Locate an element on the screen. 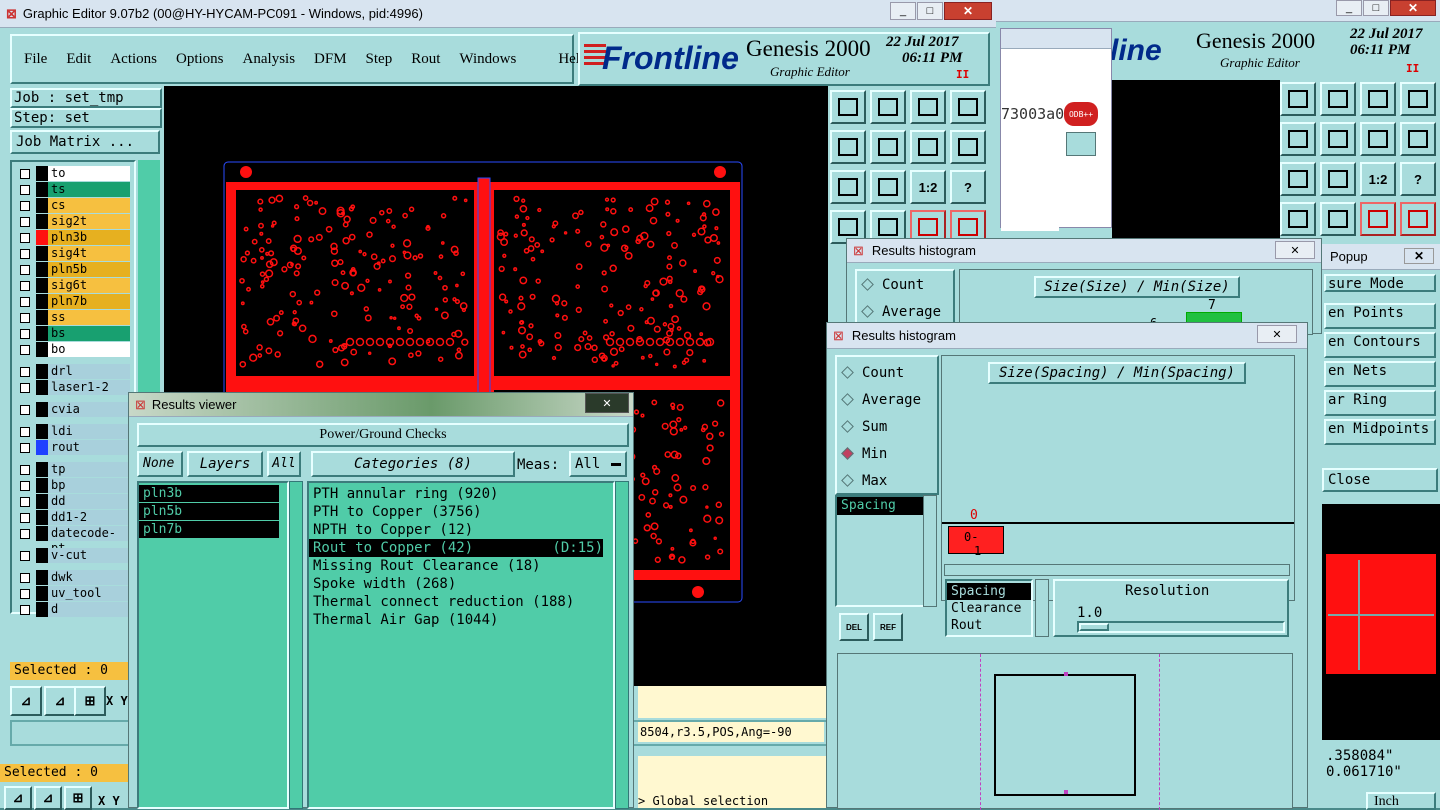  popup-item: en Nets is located at coordinates (1380, 374).